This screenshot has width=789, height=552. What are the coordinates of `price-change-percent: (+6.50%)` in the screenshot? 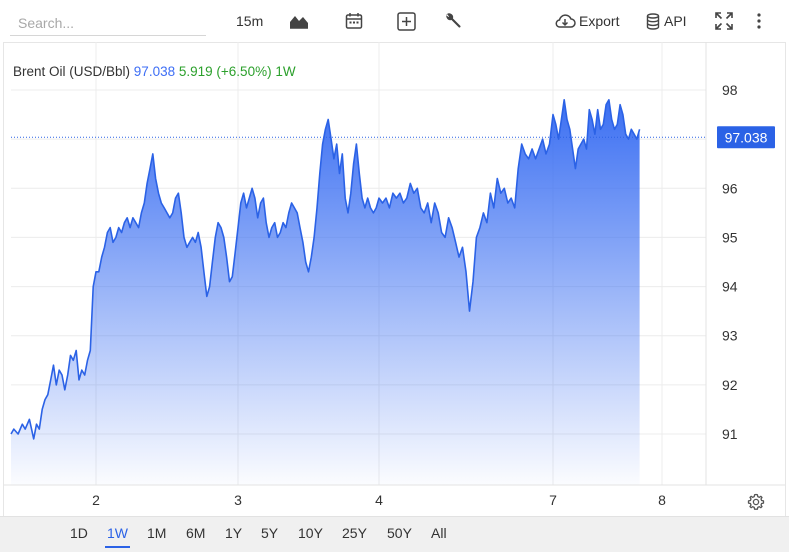 It's located at (244, 71).